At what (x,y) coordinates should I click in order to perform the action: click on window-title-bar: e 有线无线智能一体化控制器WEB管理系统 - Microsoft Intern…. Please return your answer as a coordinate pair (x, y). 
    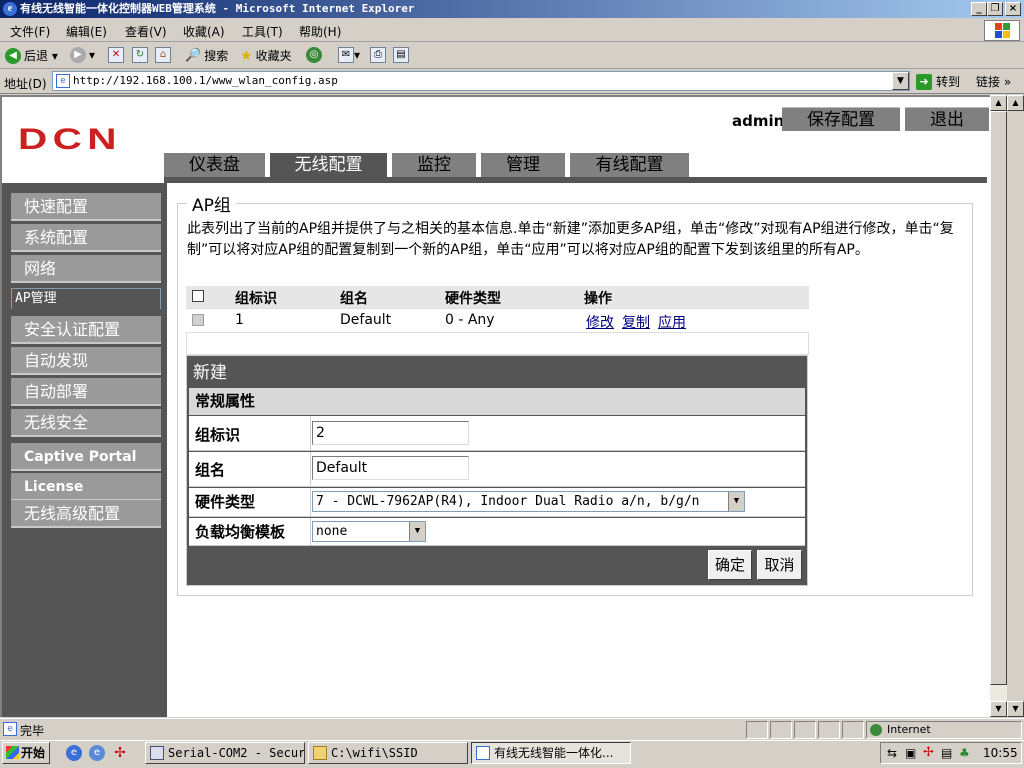
    Looking at the image, I should click on (512, 9).